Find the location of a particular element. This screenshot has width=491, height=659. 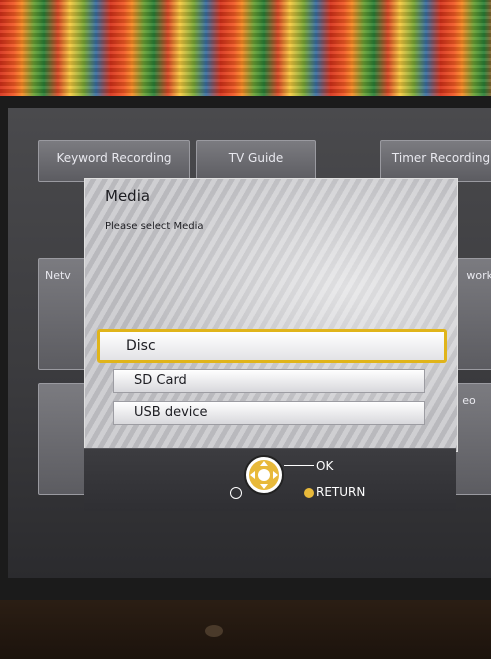

dialog-footer: OK RETURN is located at coordinates (270, 479).